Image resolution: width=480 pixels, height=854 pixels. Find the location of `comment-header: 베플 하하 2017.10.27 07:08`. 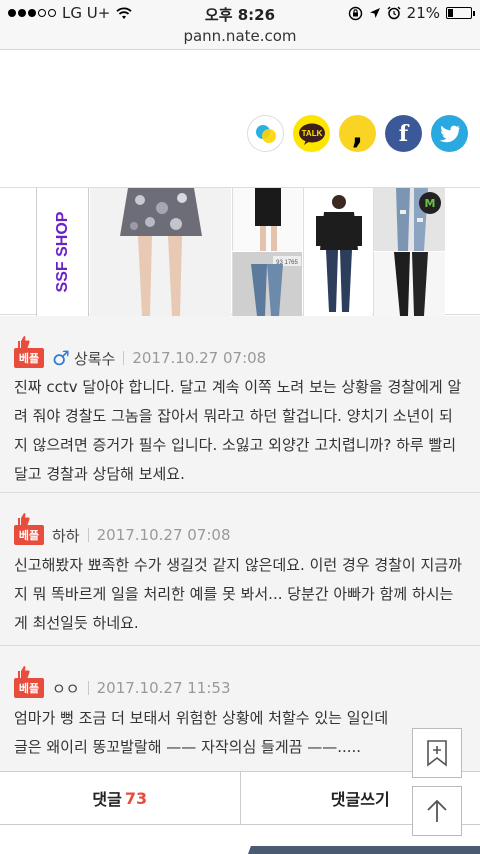

comment-header: 베플 하하 2017.10.27 07:08 is located at coordinates (122, 530).